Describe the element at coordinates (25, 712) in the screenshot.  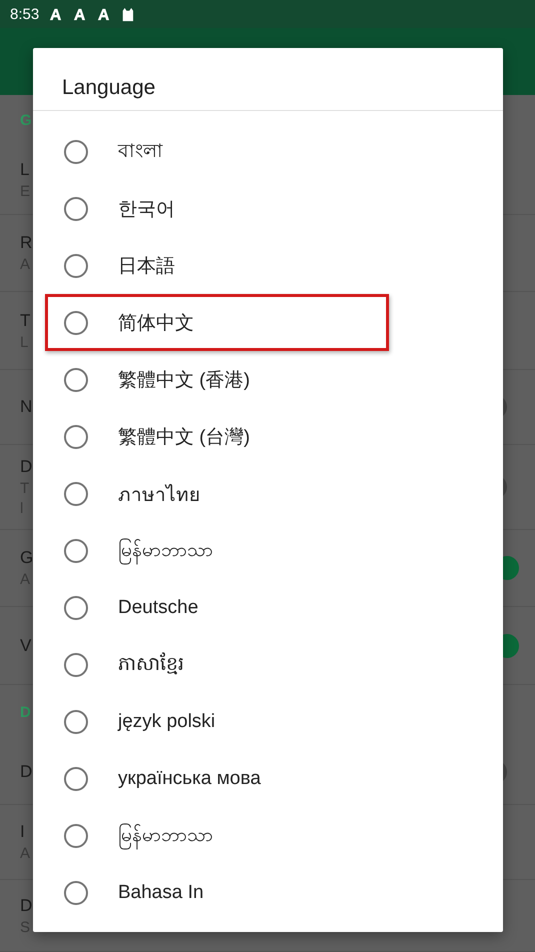
I see `section-header: D` at that location.